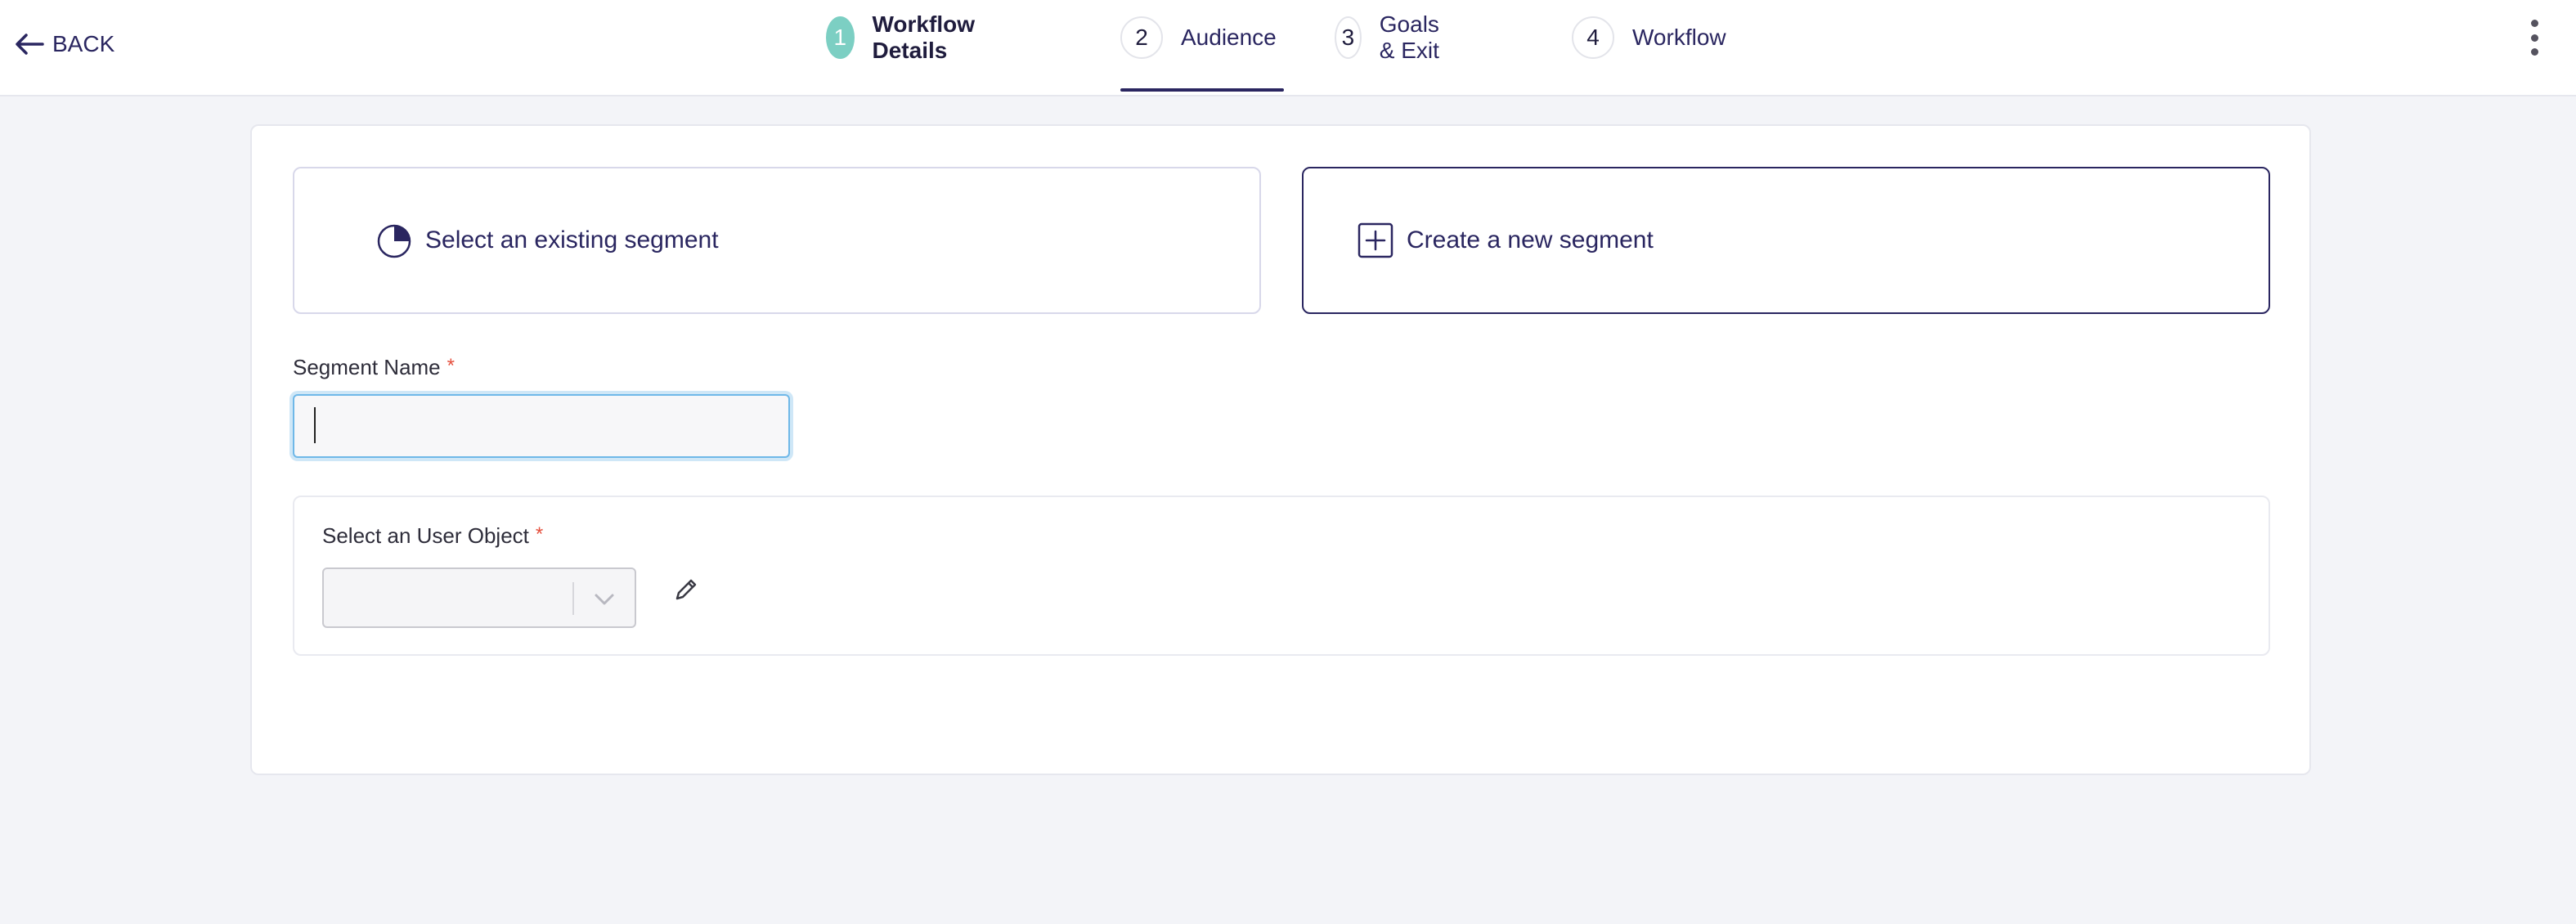 This screenshot has width=2576, height=924. What do you see at coordinates (479, 597) in the screenshot?
I see `user-object-select` at bounding box center [479, 597].